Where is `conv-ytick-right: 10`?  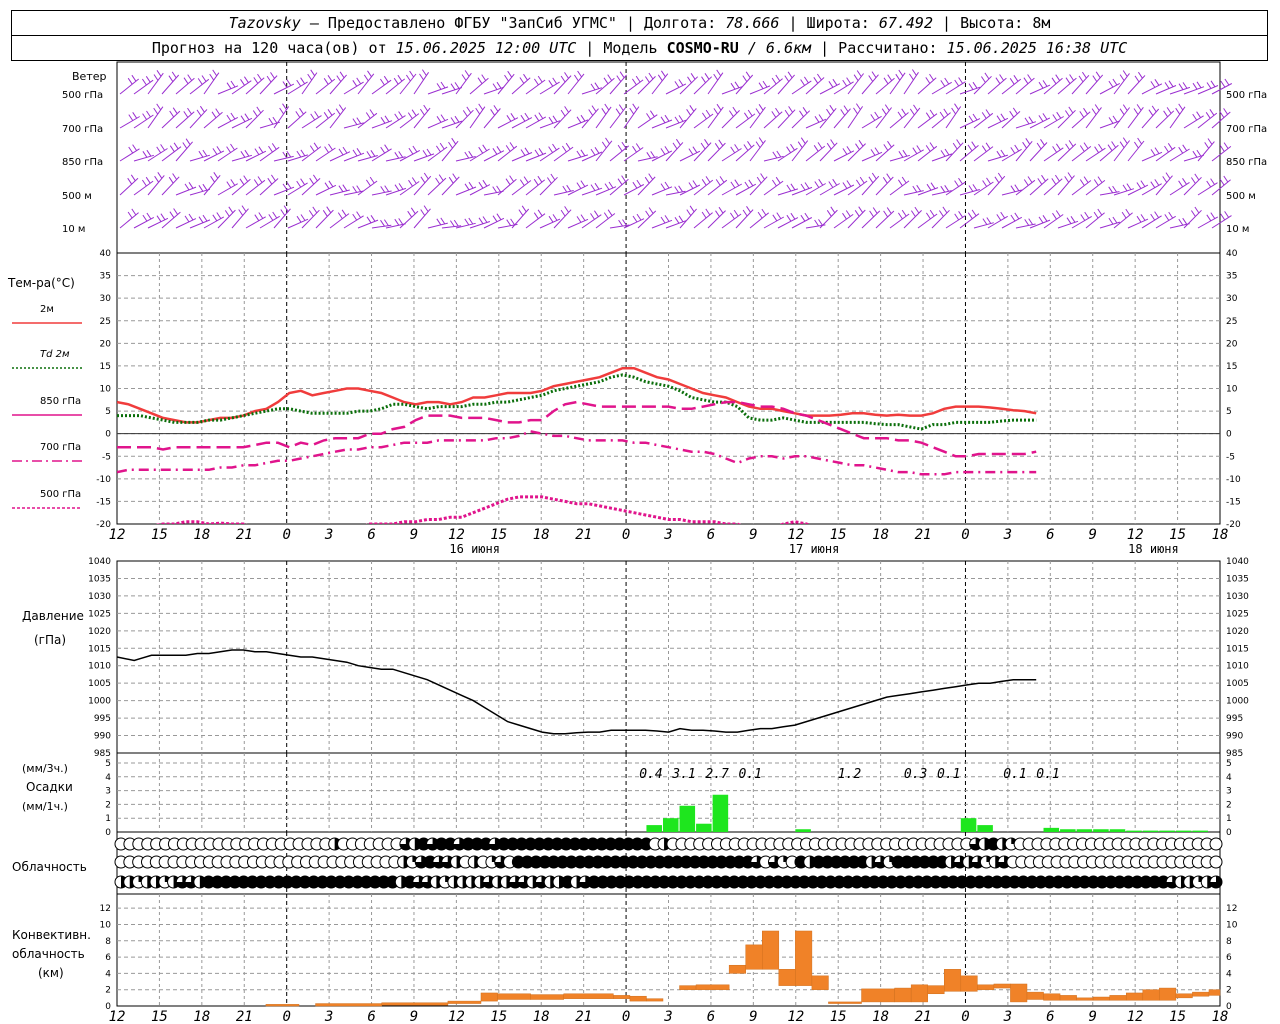
conv-ytick-right: 10 is located at coordinates (1232, 925).